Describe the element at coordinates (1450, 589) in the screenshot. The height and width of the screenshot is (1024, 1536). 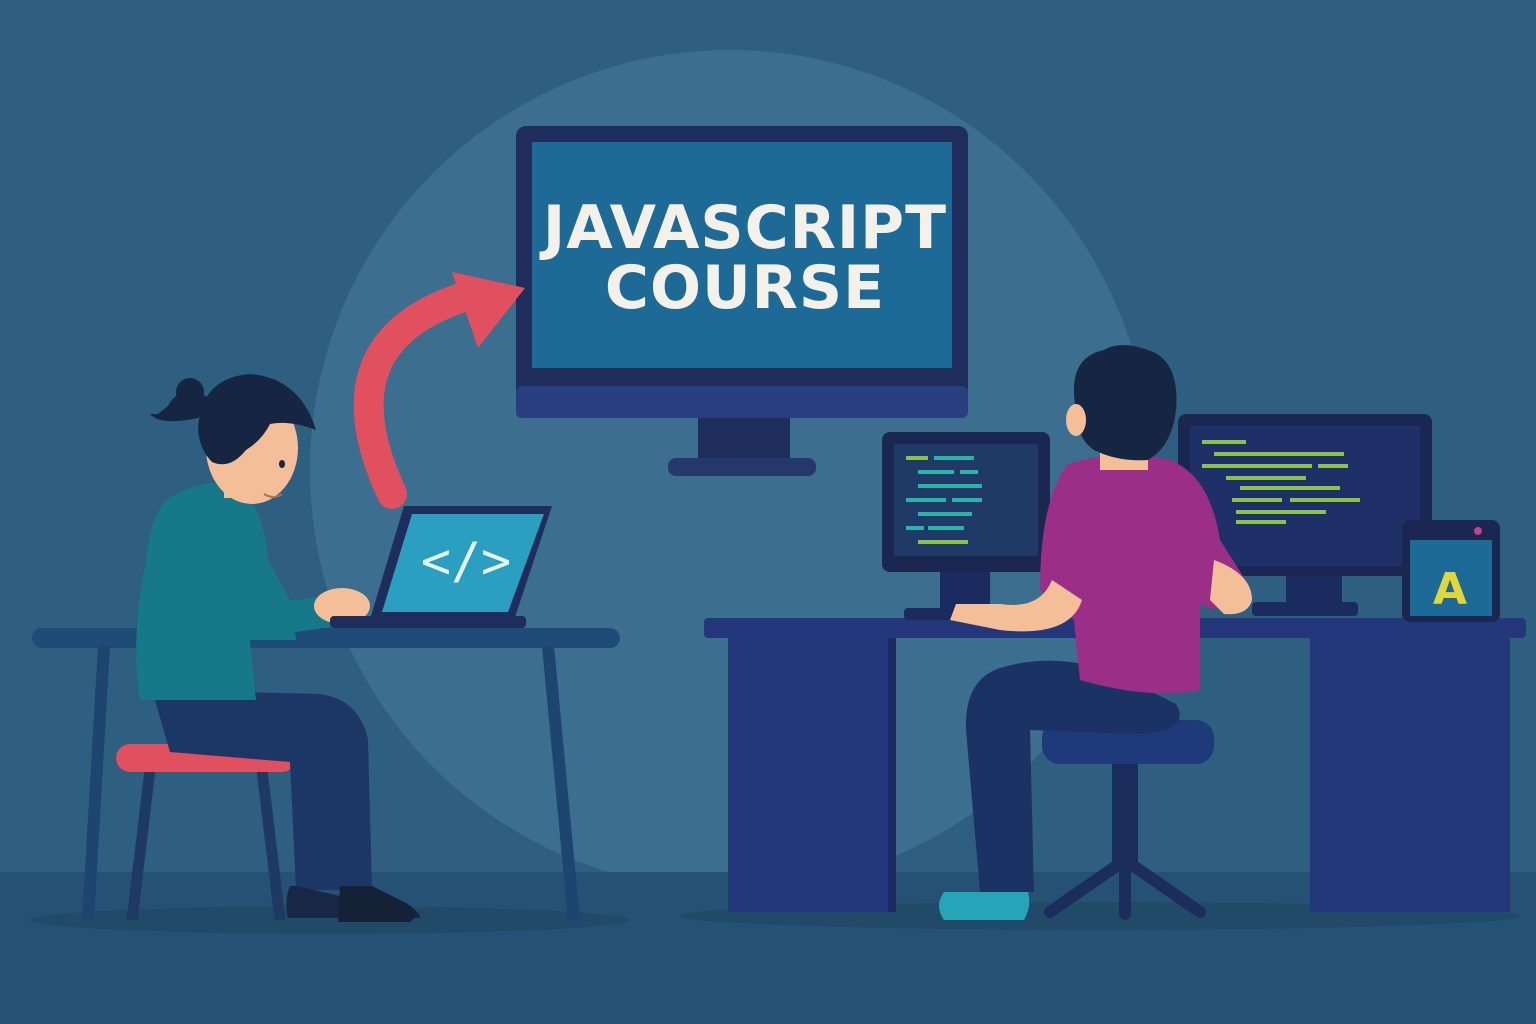
I see `tablet-letter: A` at that location.